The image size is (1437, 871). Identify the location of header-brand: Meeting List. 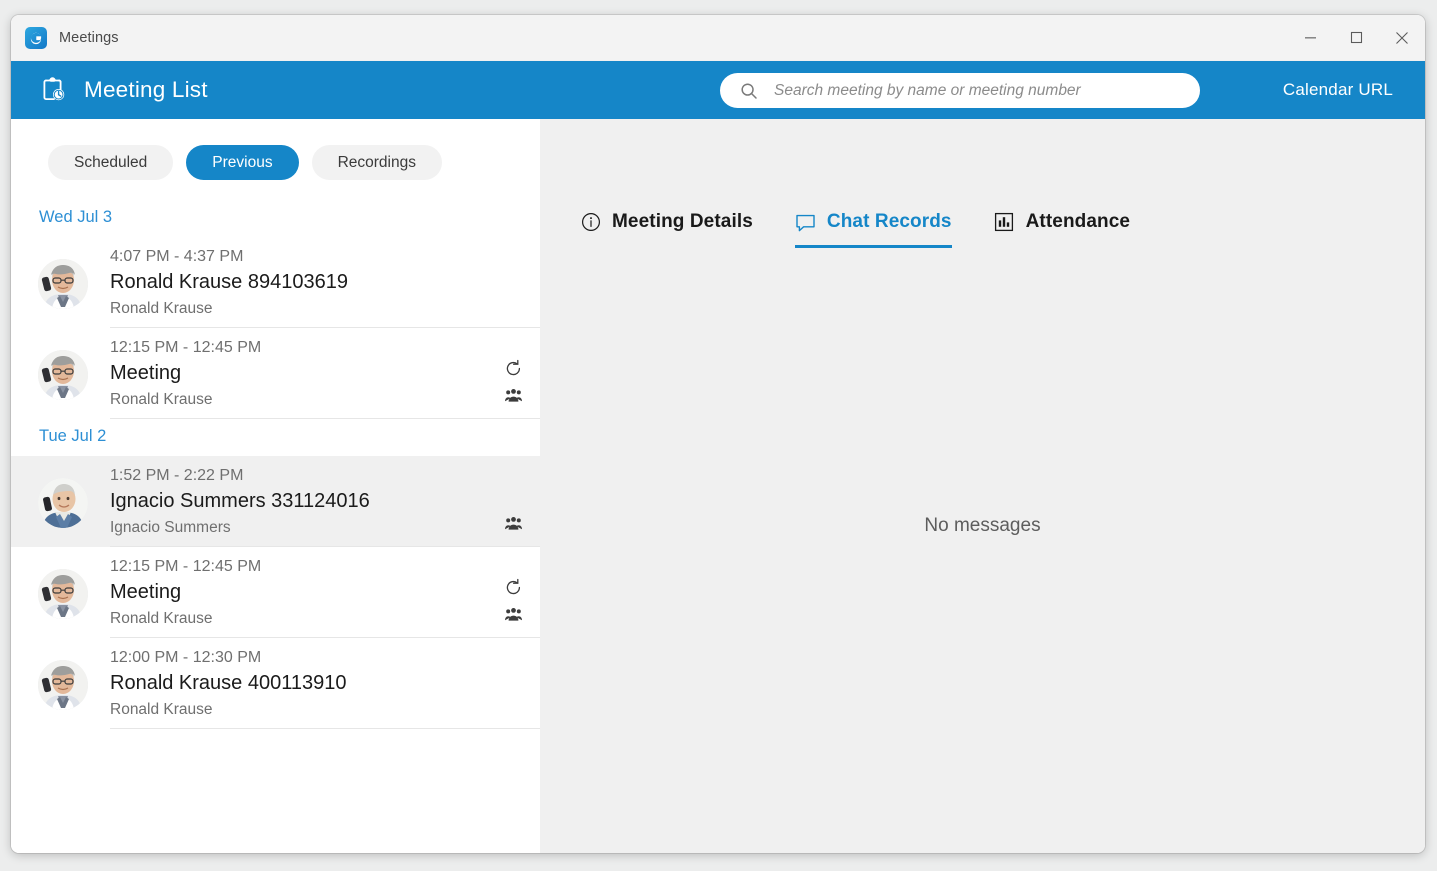
(122, 90).